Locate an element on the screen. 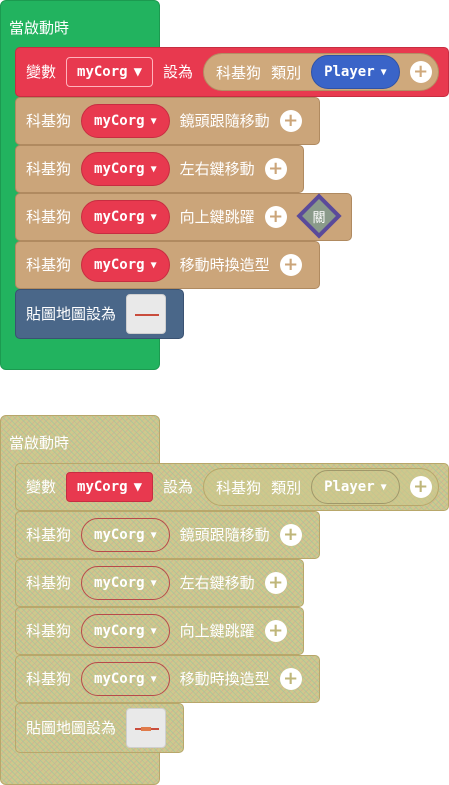 This screenshot has width=449, height=785. sprite-row-block: 科基狗 myCorg ▼ 移動時換造型 + is located at coordinates (167, 265).